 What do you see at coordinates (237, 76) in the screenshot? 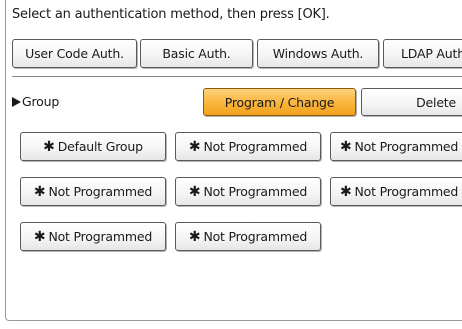
I see `section-divider` at bounding box center [237, 76].